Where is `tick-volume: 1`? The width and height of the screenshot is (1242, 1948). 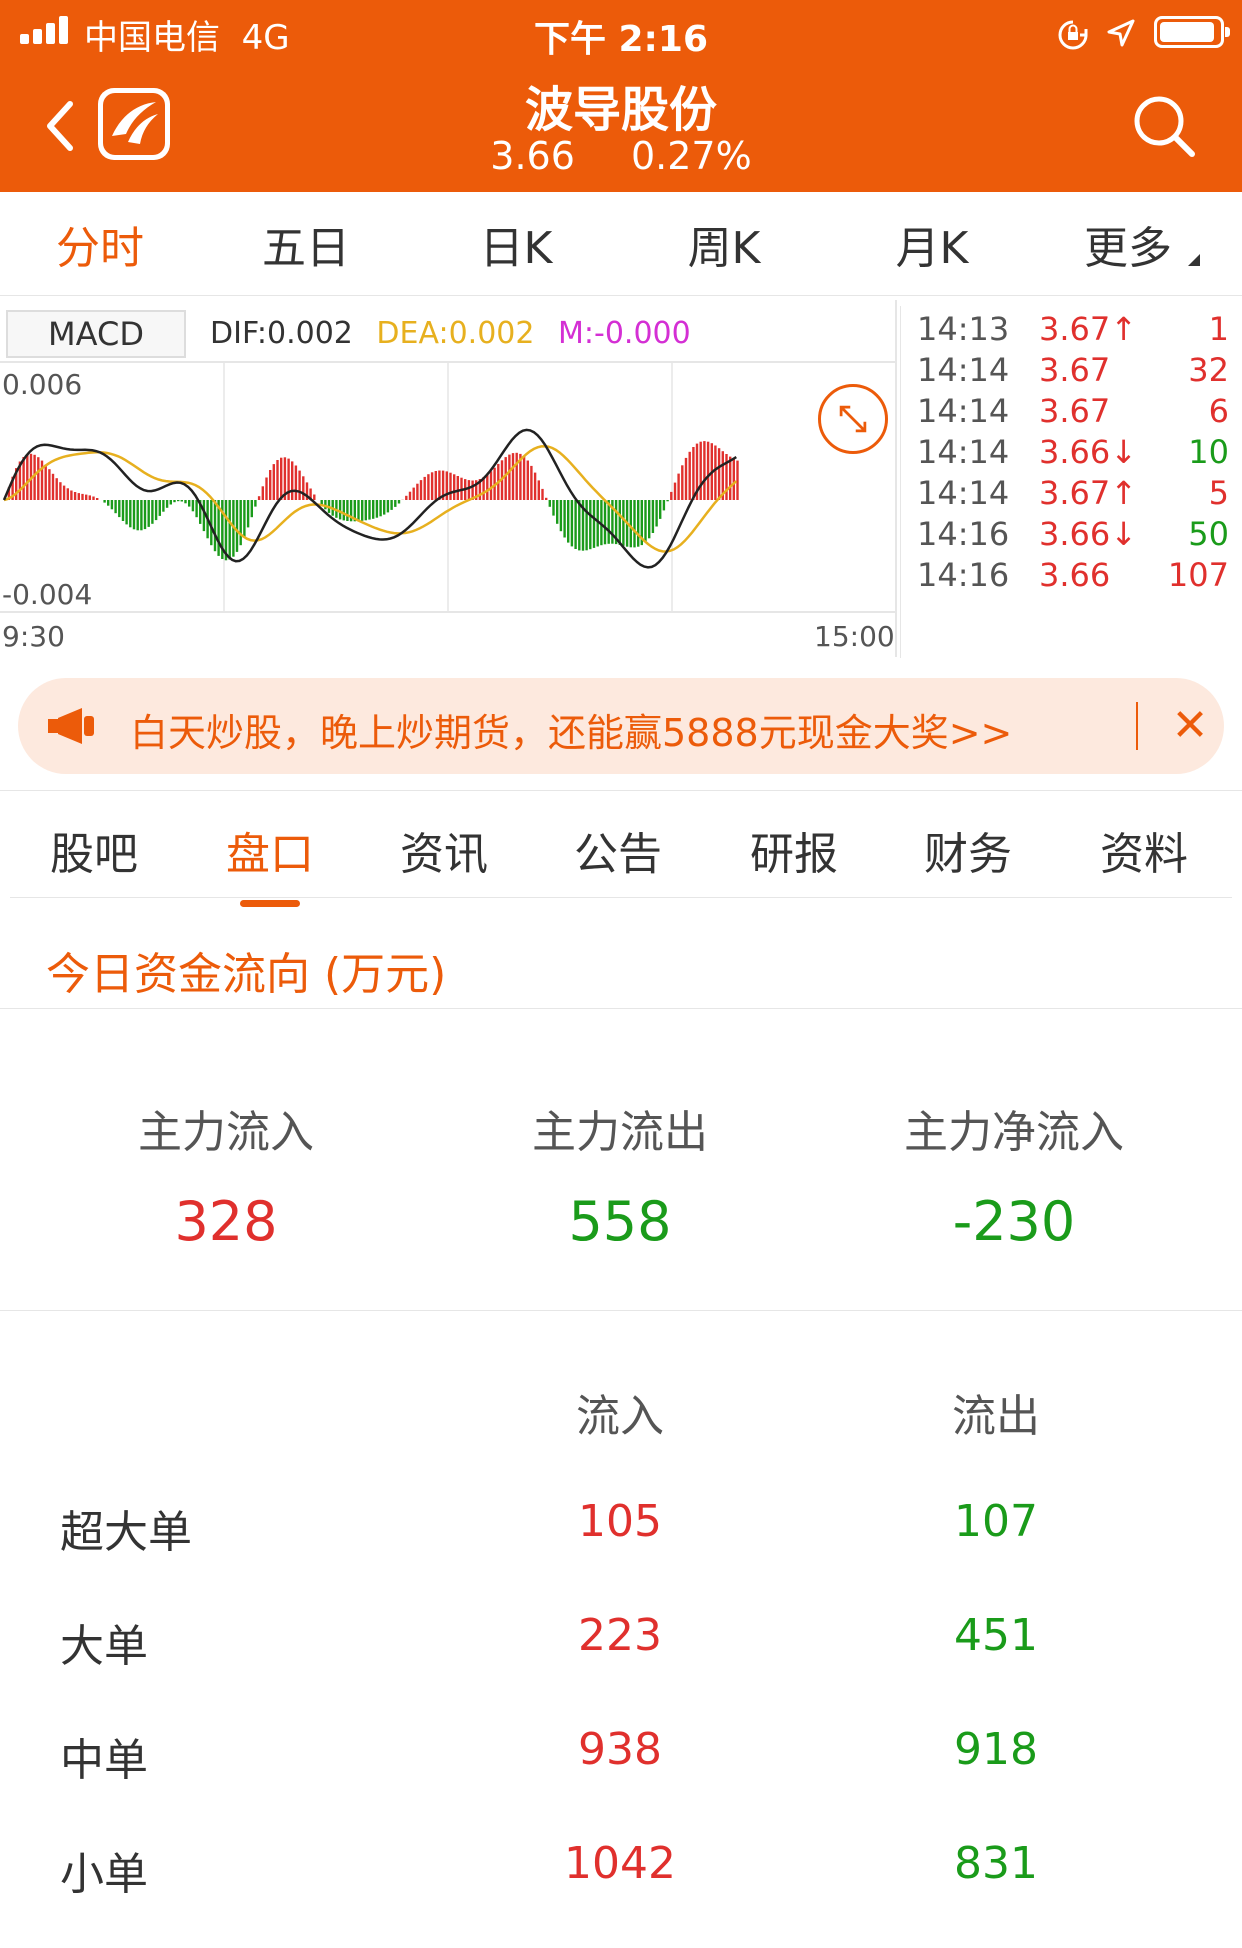 tick-volume: 1 is located at coordinates (1218, 329).